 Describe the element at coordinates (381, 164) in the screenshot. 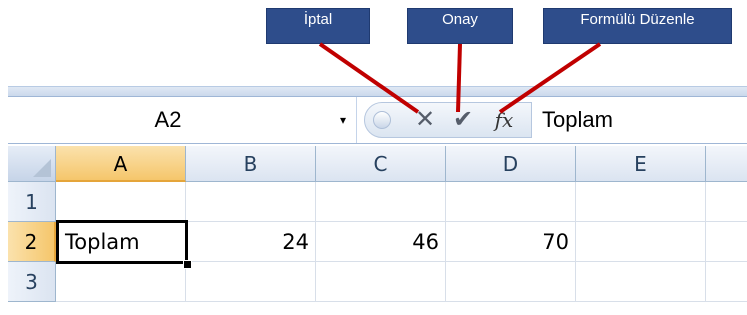

I see `column-header-c: C` at that location.